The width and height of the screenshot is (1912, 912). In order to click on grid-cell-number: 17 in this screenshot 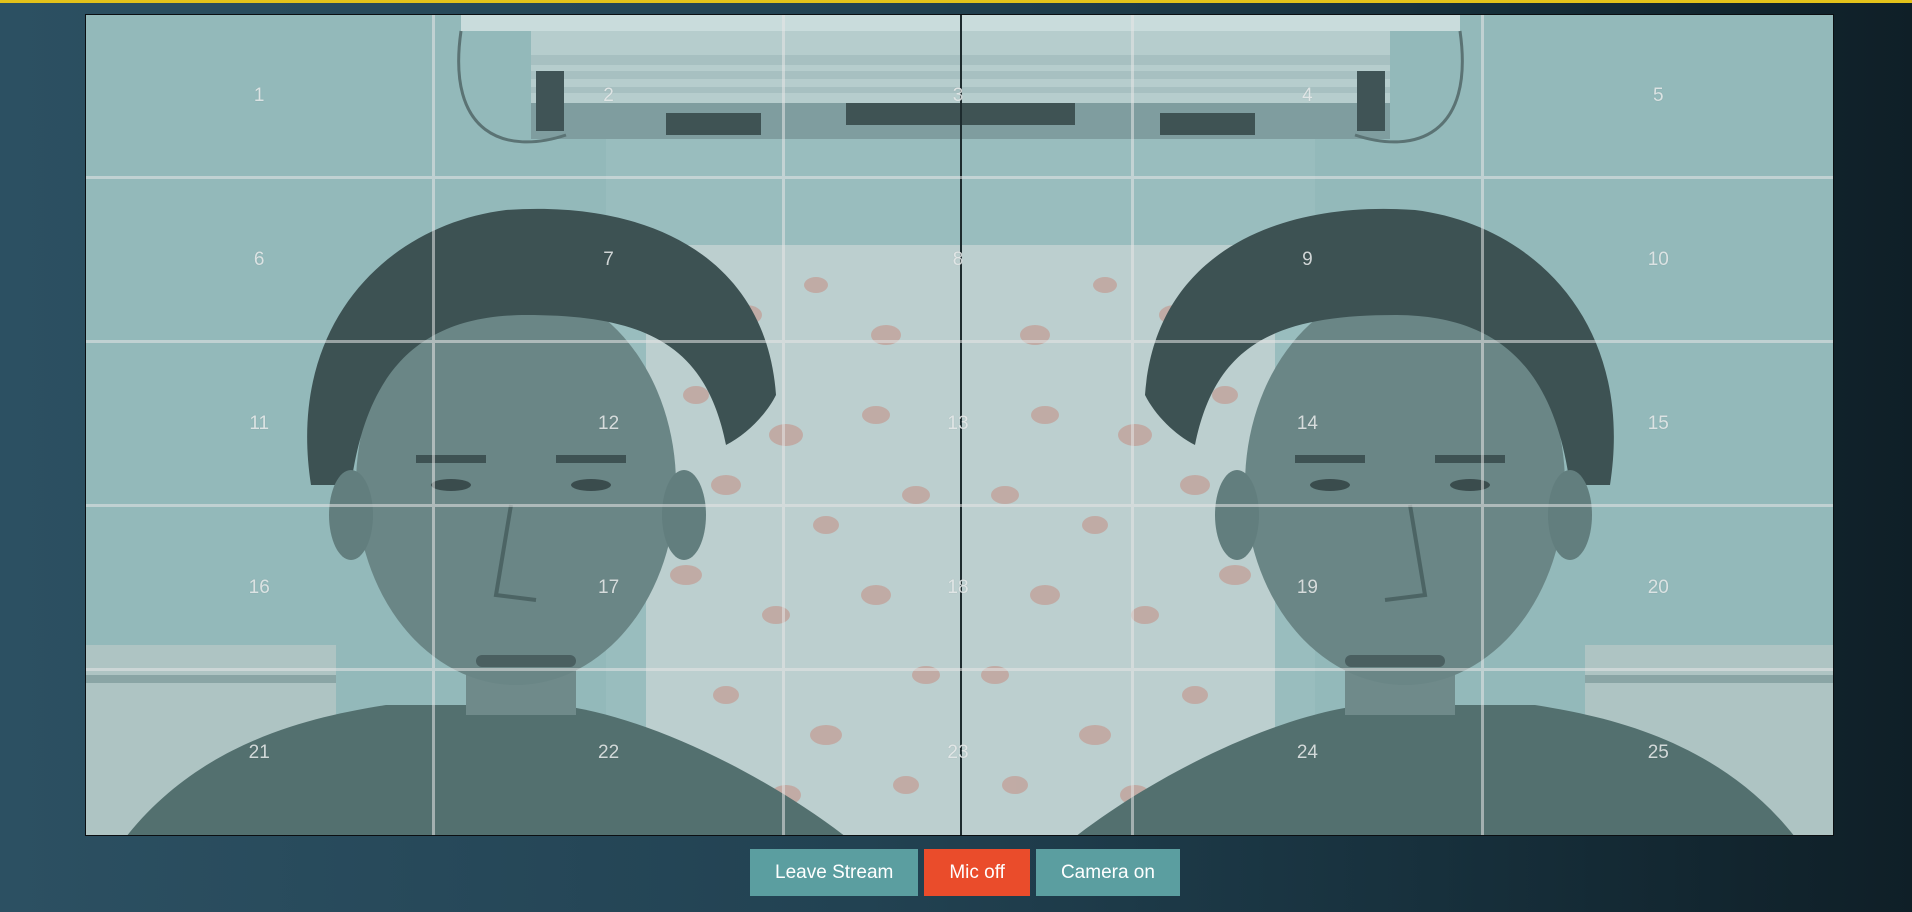, I will do `click(609, 587)`.